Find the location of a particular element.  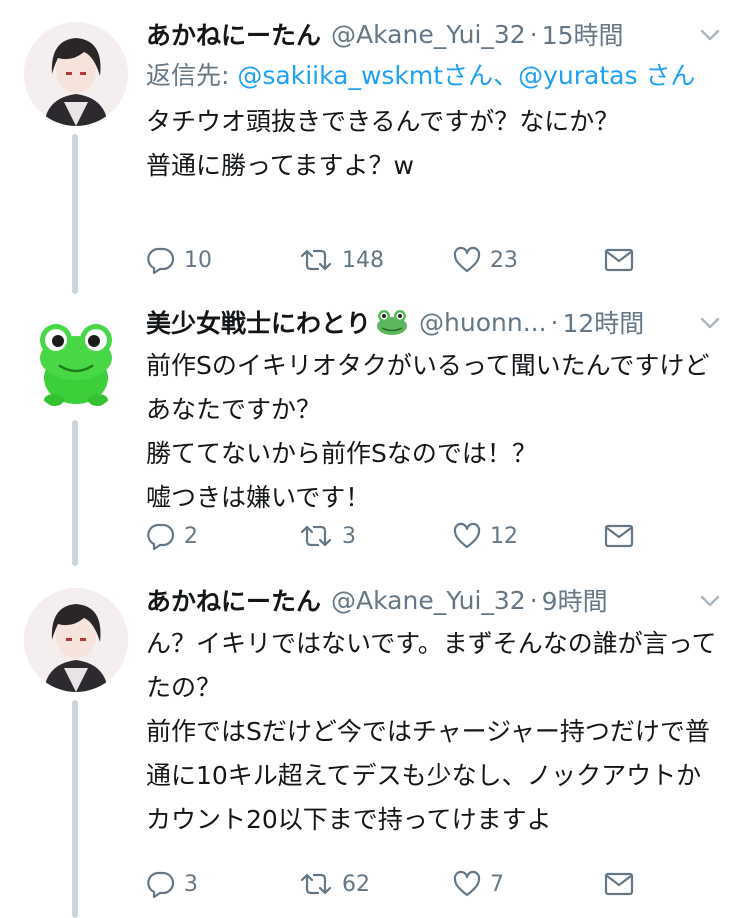

reply-context: 返信先: @sakiika_wskmtさん、@yuratas さん is located at coordinates (435, 76).